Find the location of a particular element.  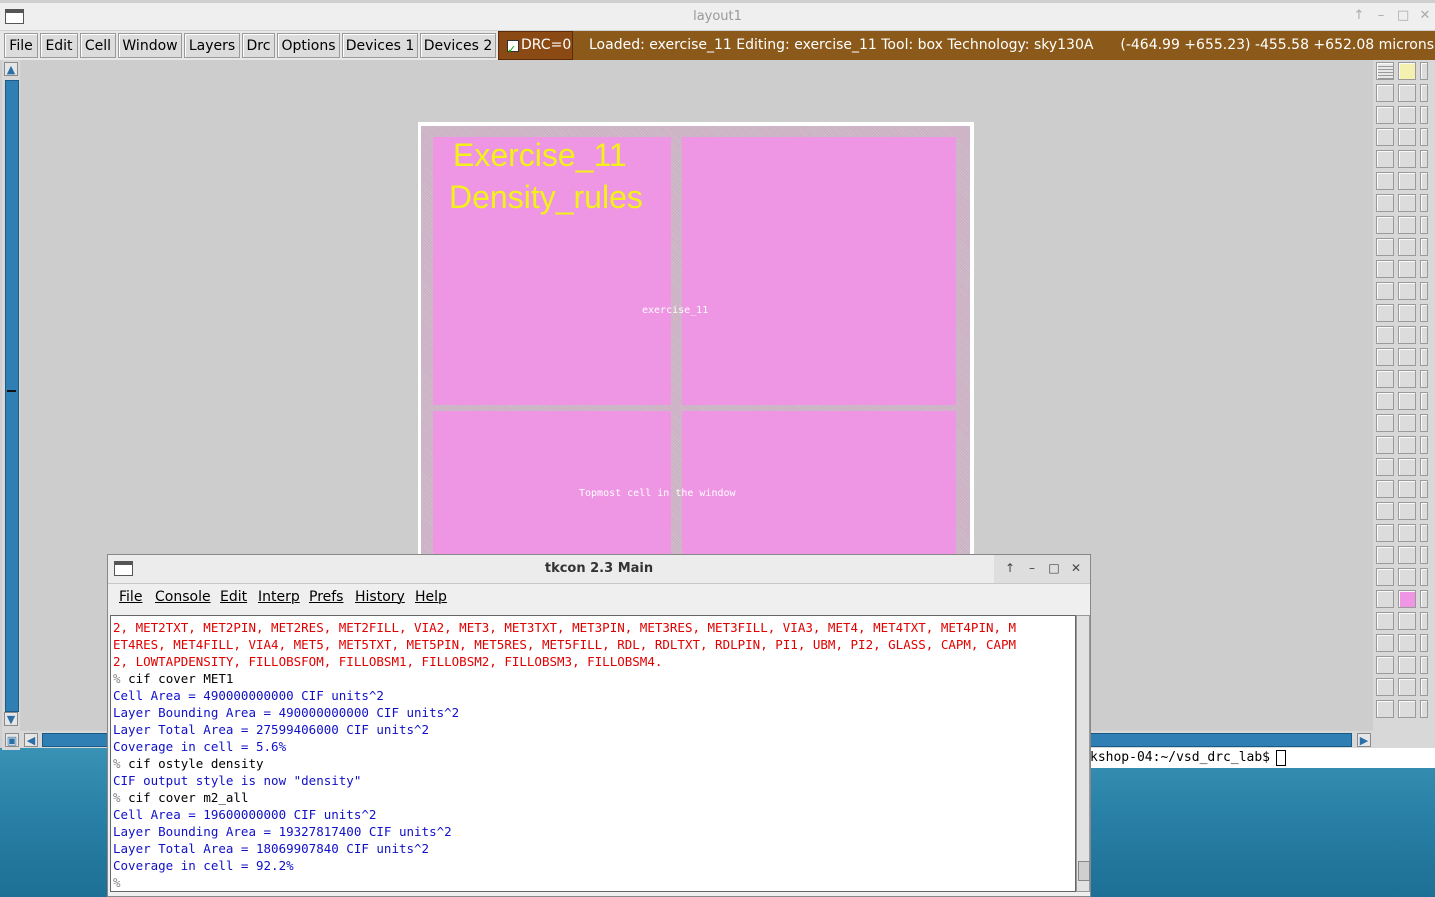

scroll-up-icon: ▲ is located at coordinates (11, 69).